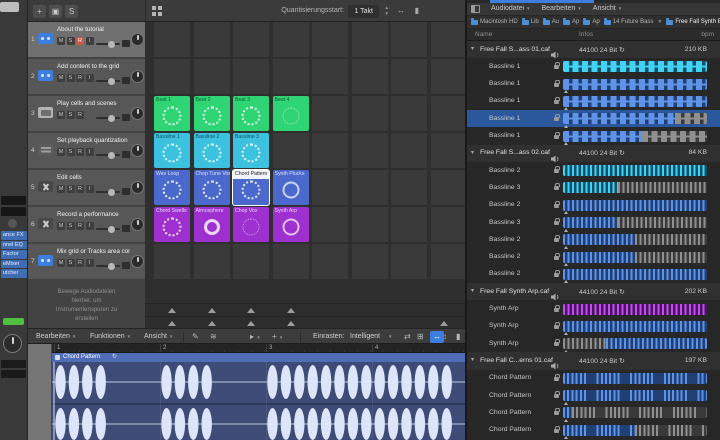  Describe the element at coordinates (458, 337) in the screenshot. I see `catch-playhead-icon: ▮` at that location.